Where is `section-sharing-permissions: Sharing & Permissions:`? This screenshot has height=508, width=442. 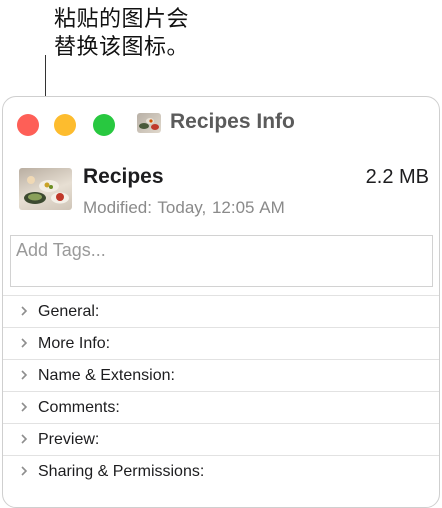 section-sharing-permissions: Sharing & Permissions: is located at coordinates (221, 471).